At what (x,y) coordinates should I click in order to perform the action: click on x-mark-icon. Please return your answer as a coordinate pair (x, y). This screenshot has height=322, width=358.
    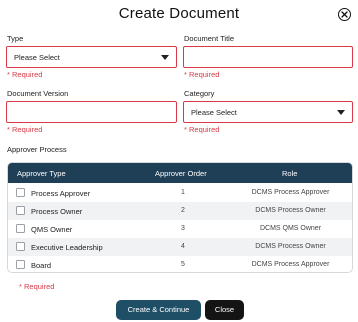
    Looking at the image, I should click on (344, 14).